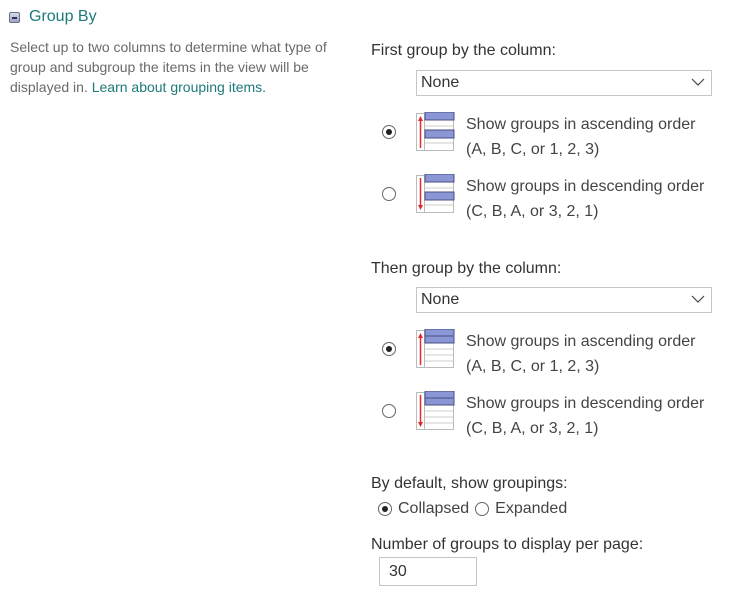  Describe the element at coordinates (433, 509) in the screenshot. I see `collapsed-label: Collapsed` at that location.